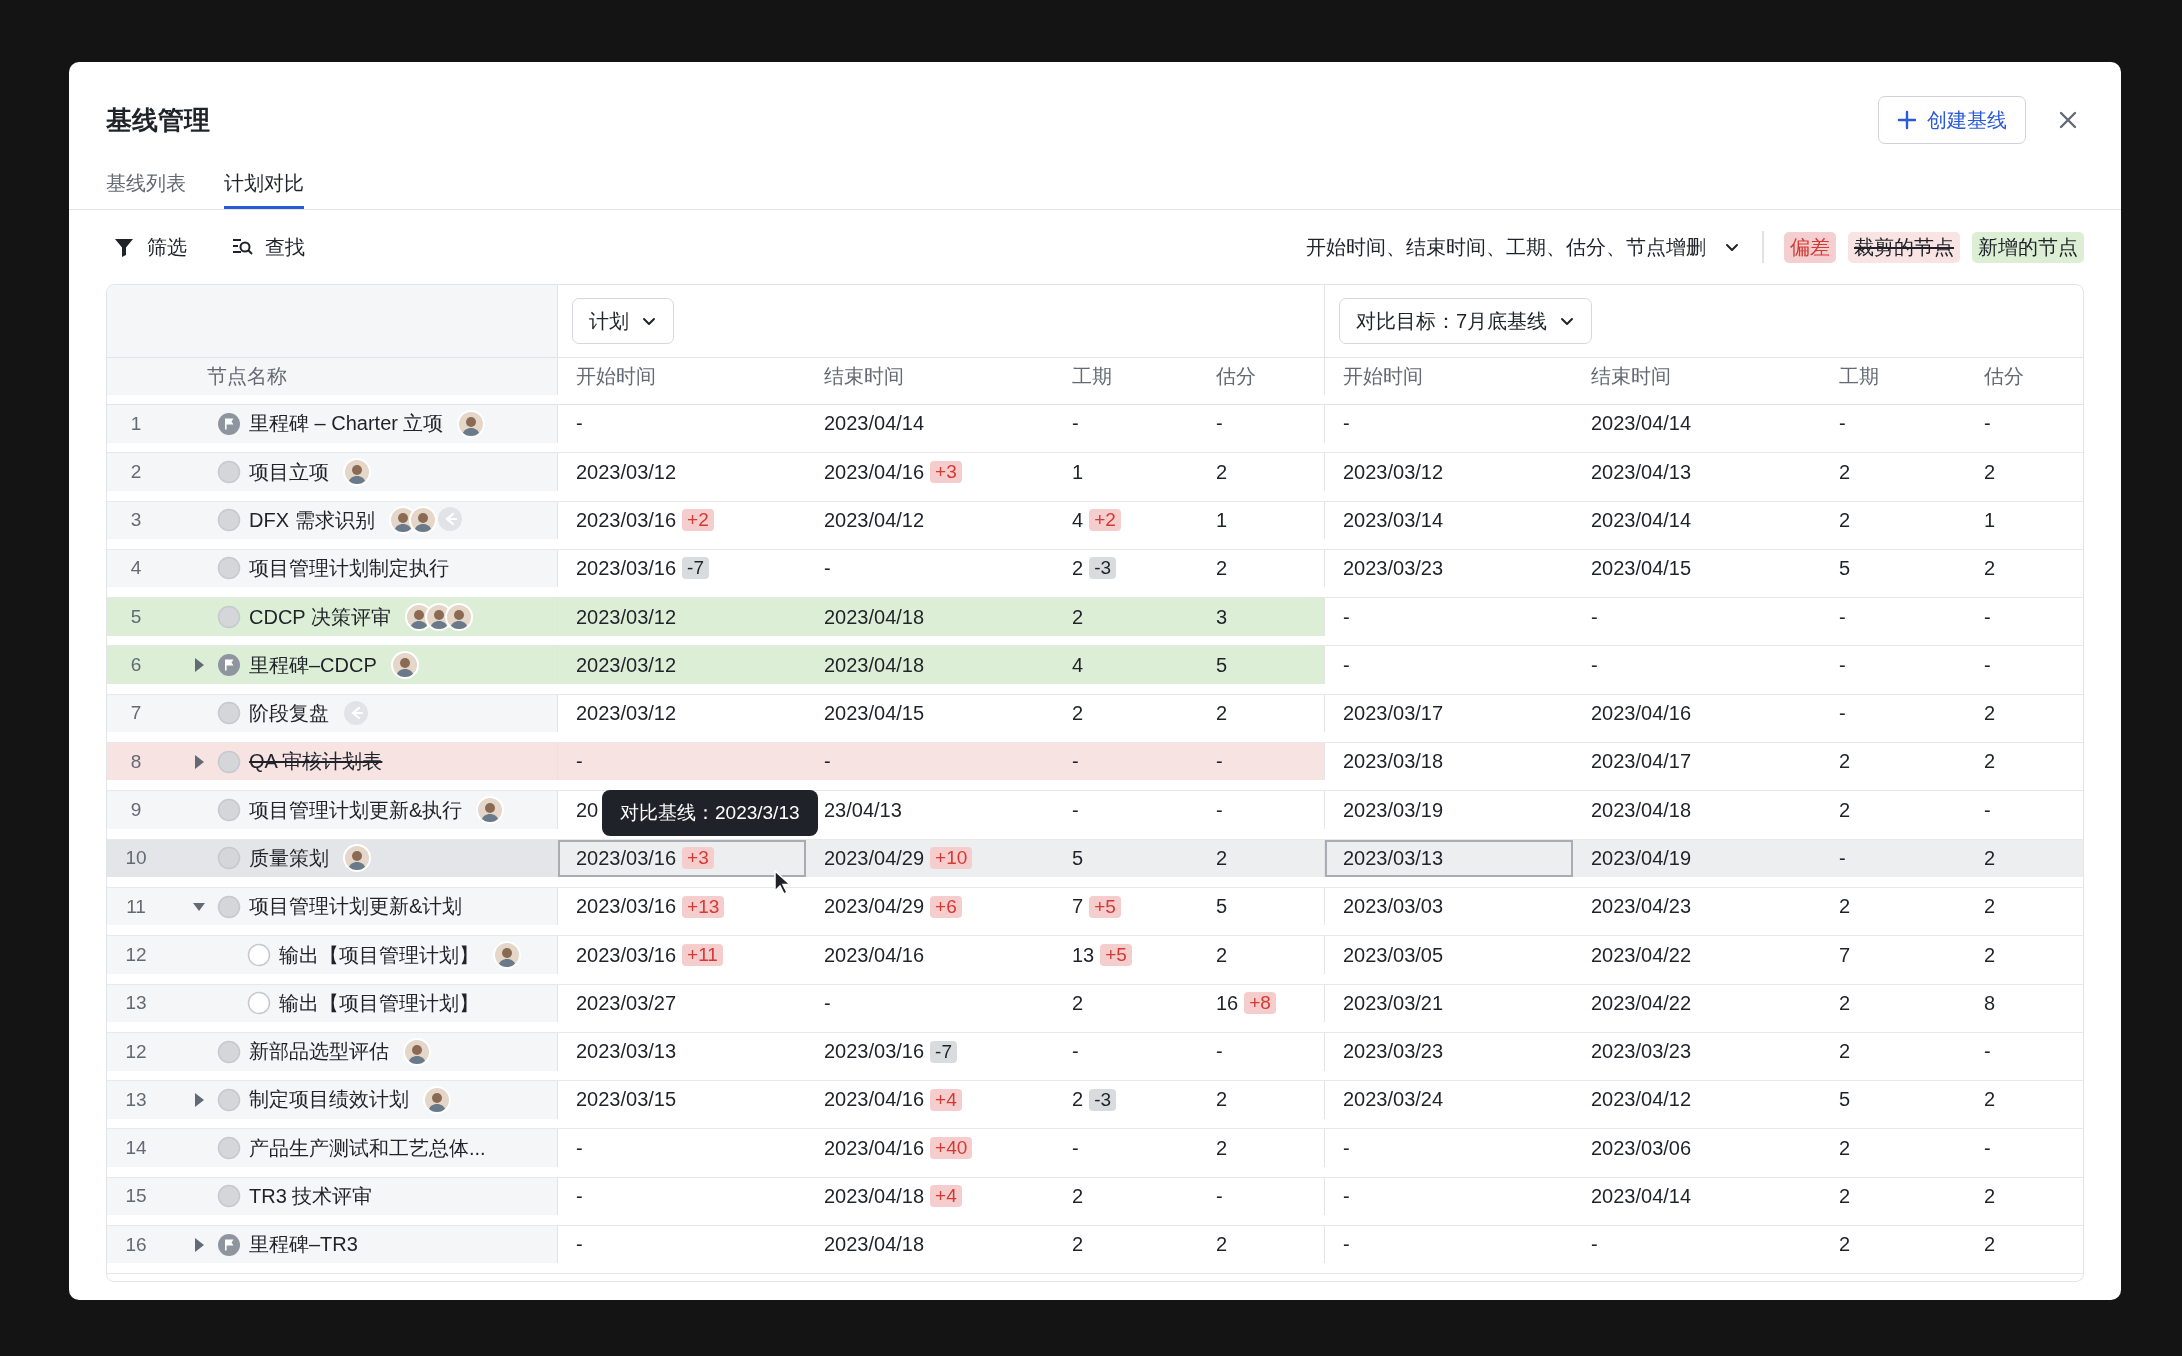 This screenshot has height=1356, width=2182. Describe the element at coordinates (136, 472) in the screenshot. I see `row-number: 2` at that location.